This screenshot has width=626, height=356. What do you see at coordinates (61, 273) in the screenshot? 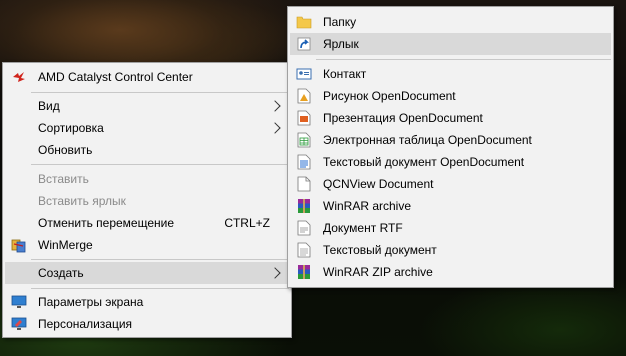
I see `menu-item-label: Создать` at bounding box center [61, 273].